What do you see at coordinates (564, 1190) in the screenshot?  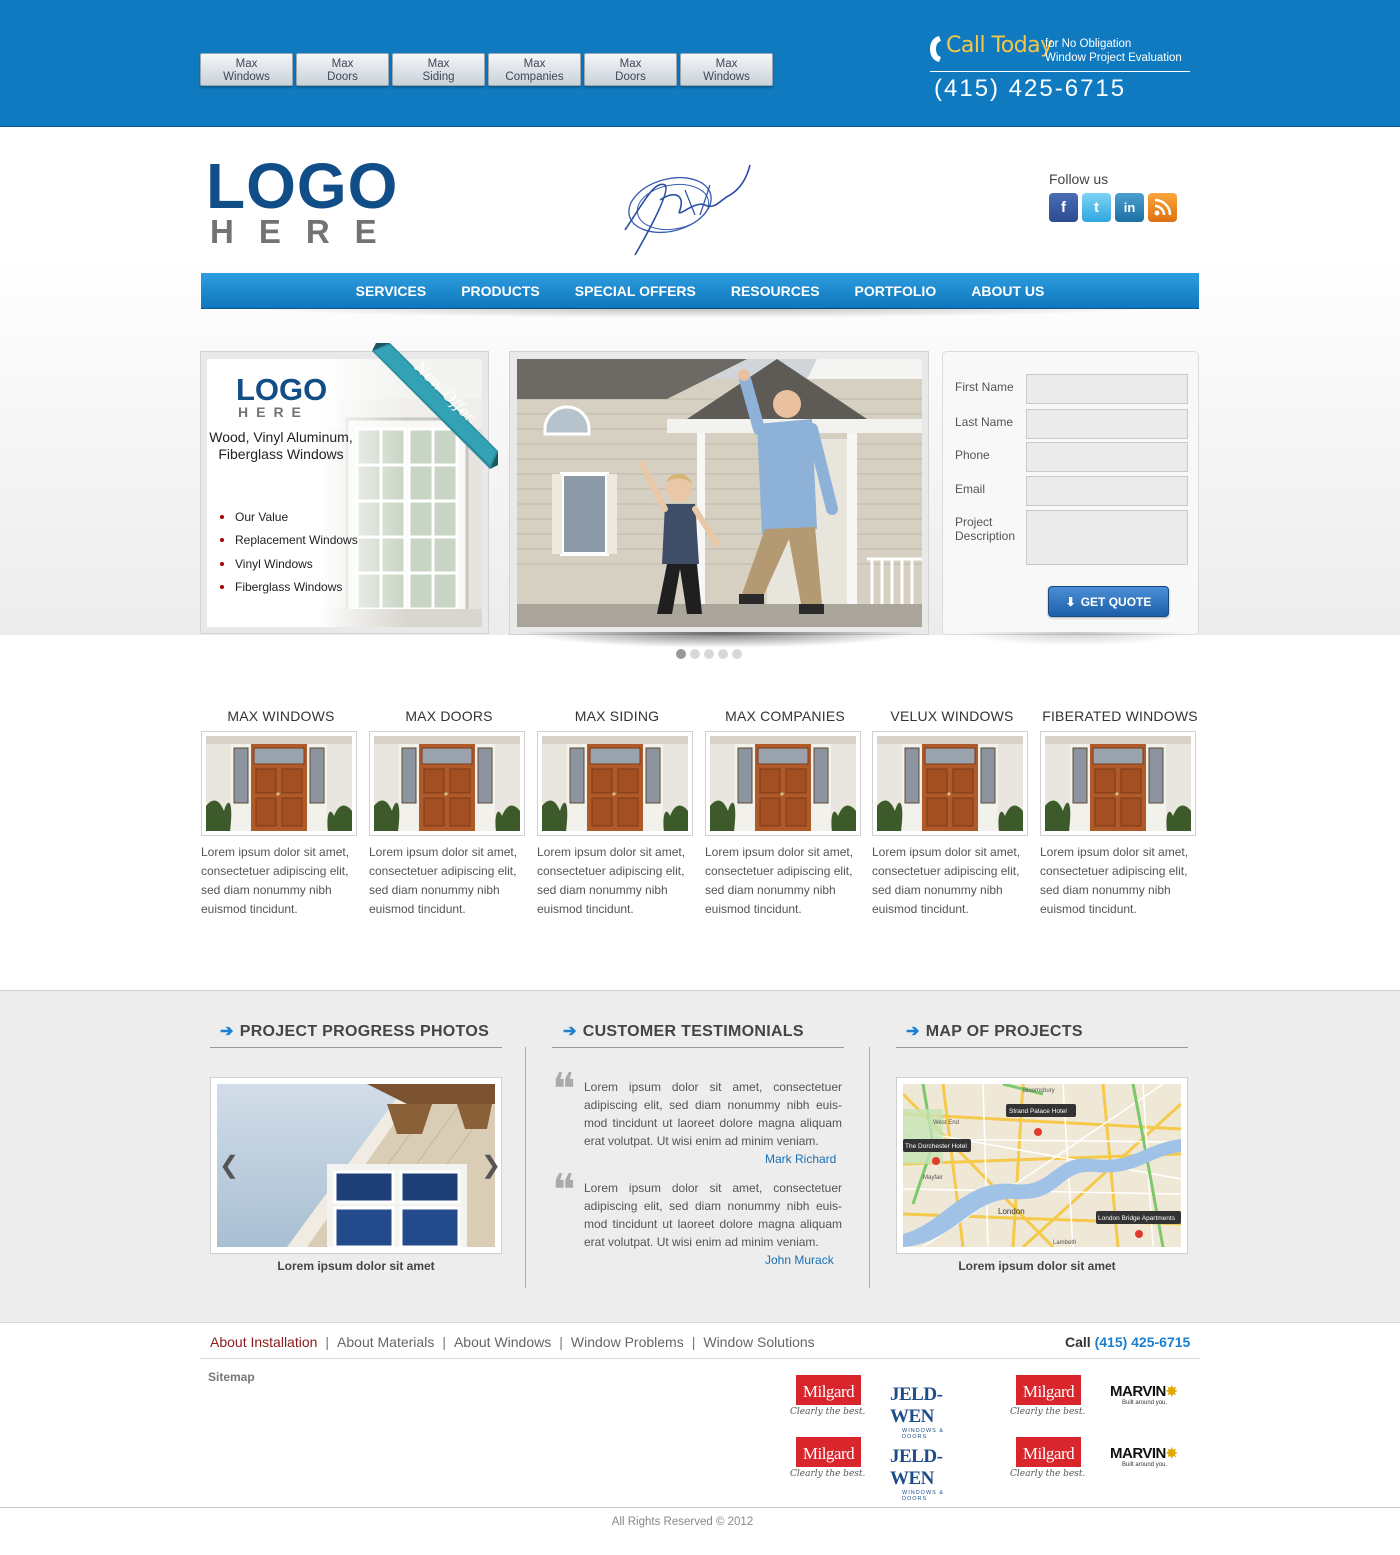 I see `quote-mark-icon: ❝` at bounding box center [564, 1190].